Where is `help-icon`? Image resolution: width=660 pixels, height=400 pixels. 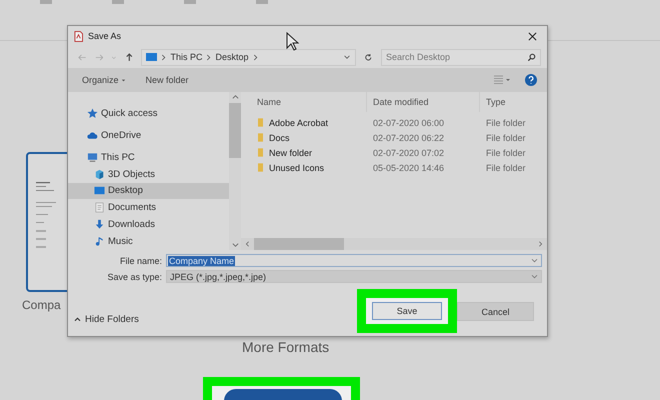
help-icon is located at coordinates (531, 80).